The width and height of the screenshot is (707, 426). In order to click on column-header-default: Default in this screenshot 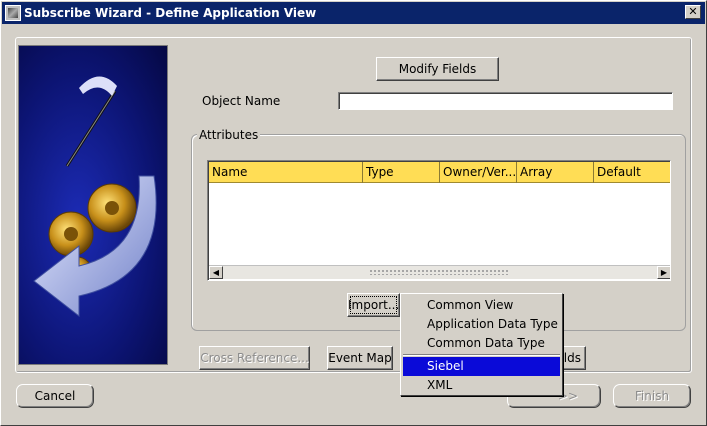, I will do `click(632, 172)`.